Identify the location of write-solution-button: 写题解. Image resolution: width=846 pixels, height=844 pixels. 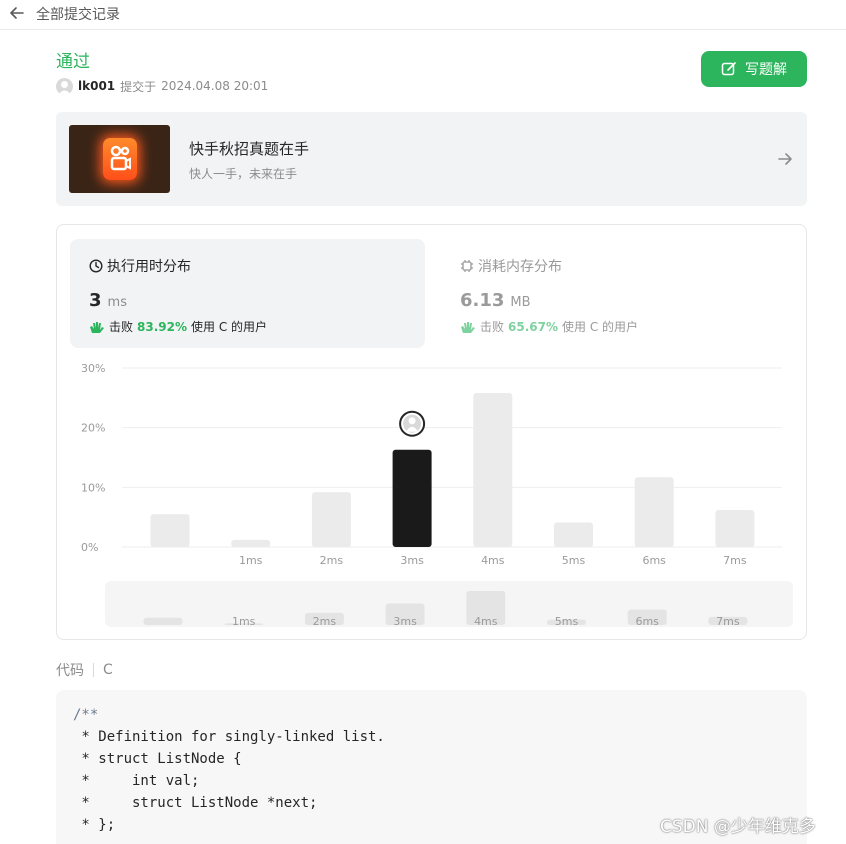
(754, 69).